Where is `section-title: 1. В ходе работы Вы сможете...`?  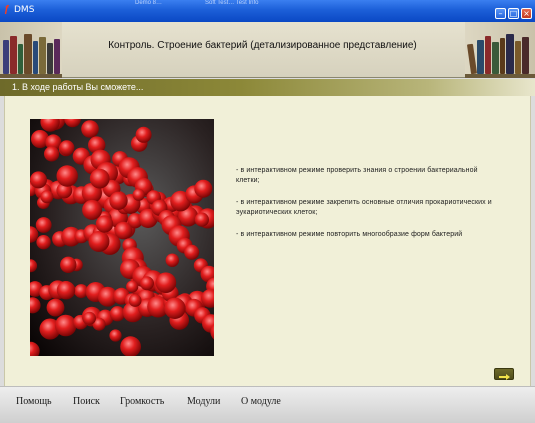 section-title: 1. В ходе работы Вы сможете... is located at coordinates (78, 87).